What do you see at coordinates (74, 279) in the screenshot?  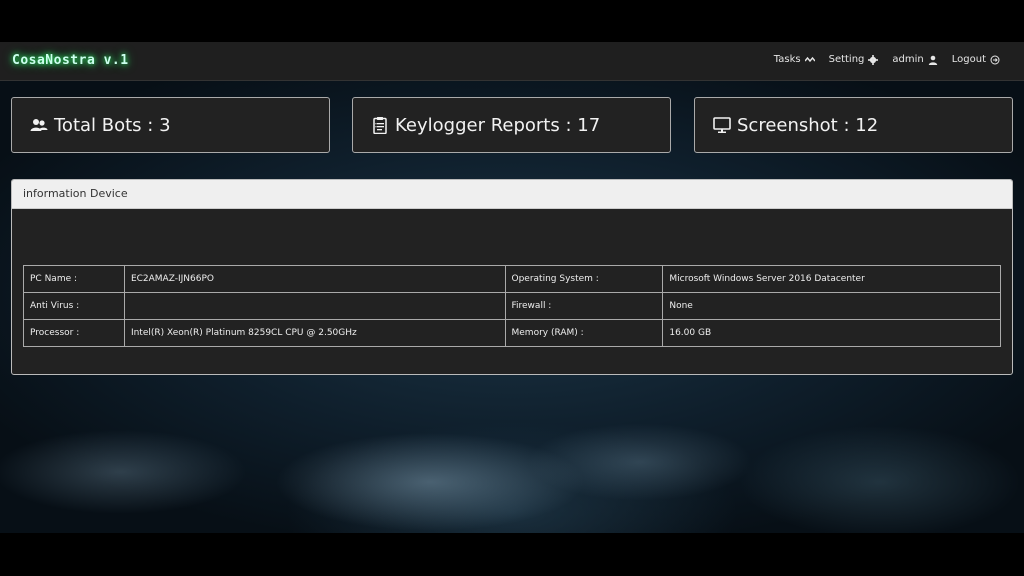 I see `pc-name-key: PC Name :` at bounding box center [74, 279].